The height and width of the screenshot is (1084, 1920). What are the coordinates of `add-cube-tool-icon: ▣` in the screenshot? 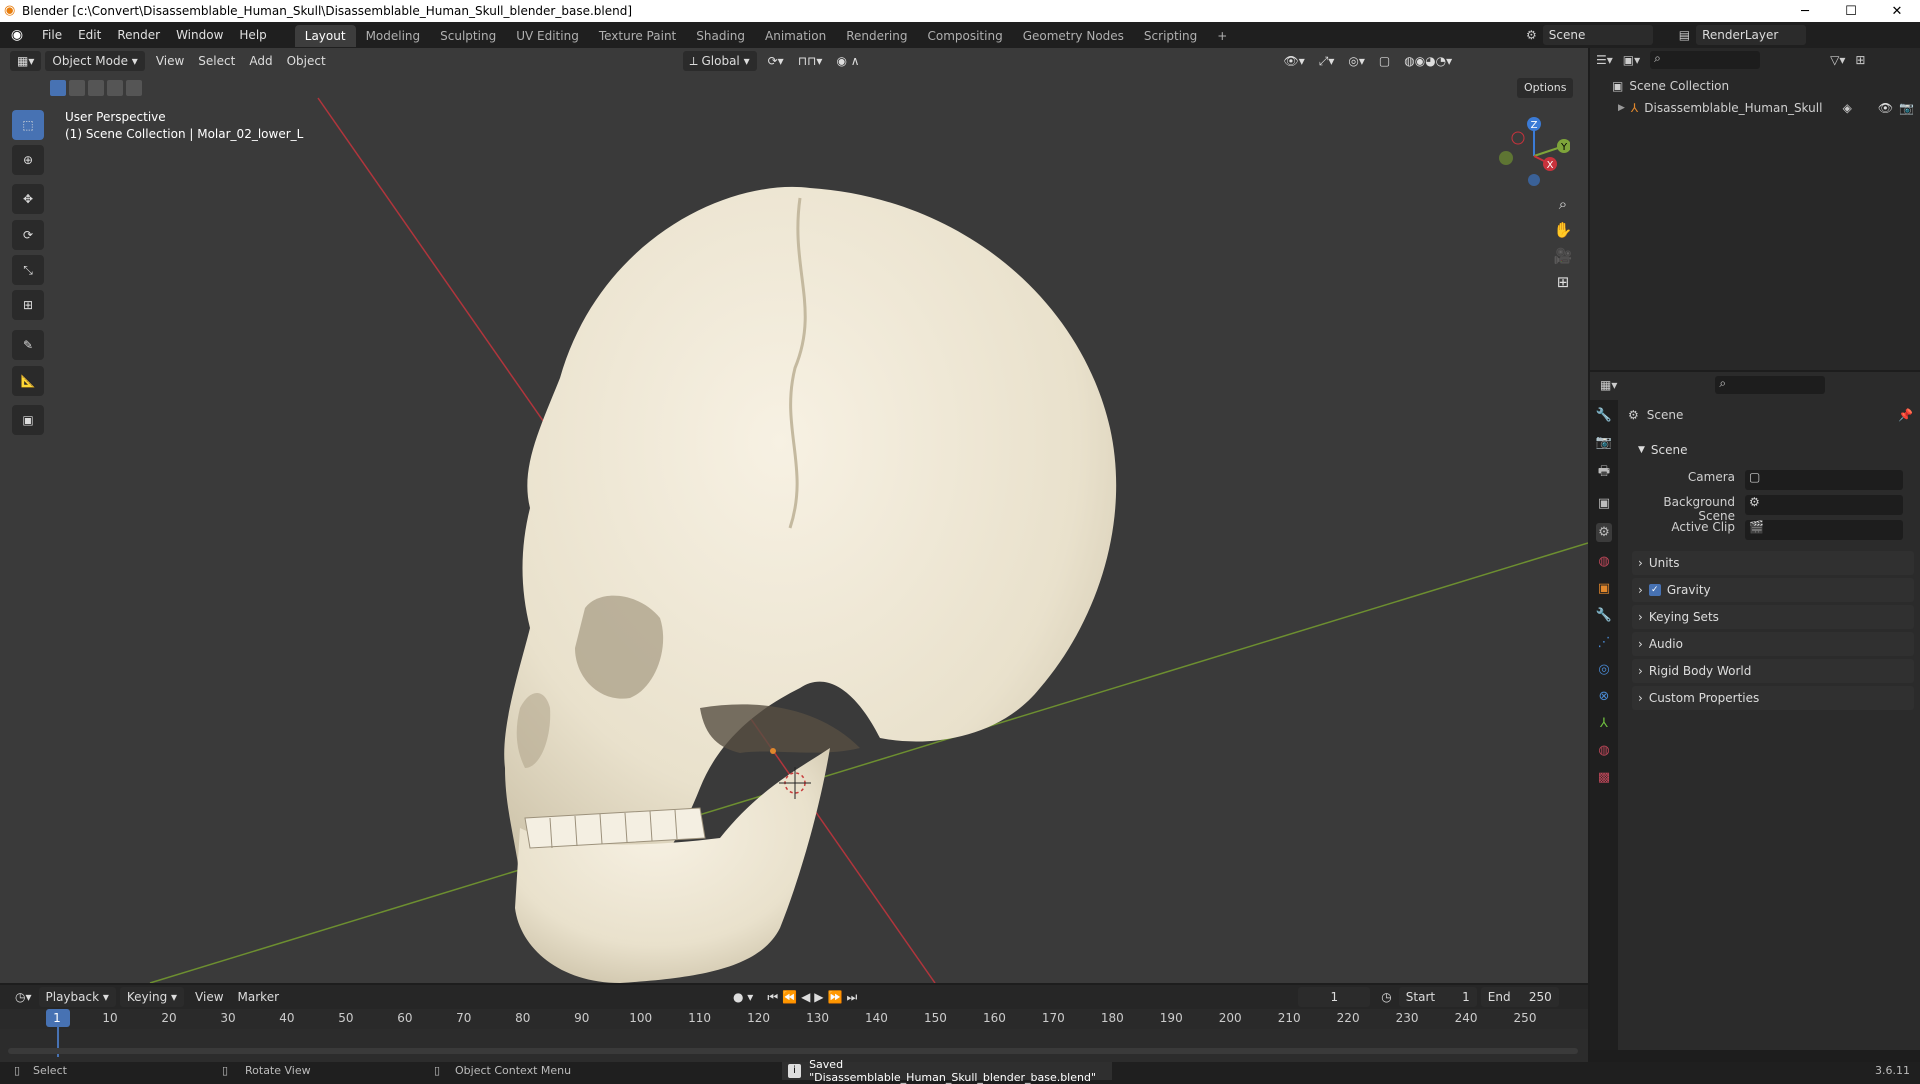 It's located at (28, 420).